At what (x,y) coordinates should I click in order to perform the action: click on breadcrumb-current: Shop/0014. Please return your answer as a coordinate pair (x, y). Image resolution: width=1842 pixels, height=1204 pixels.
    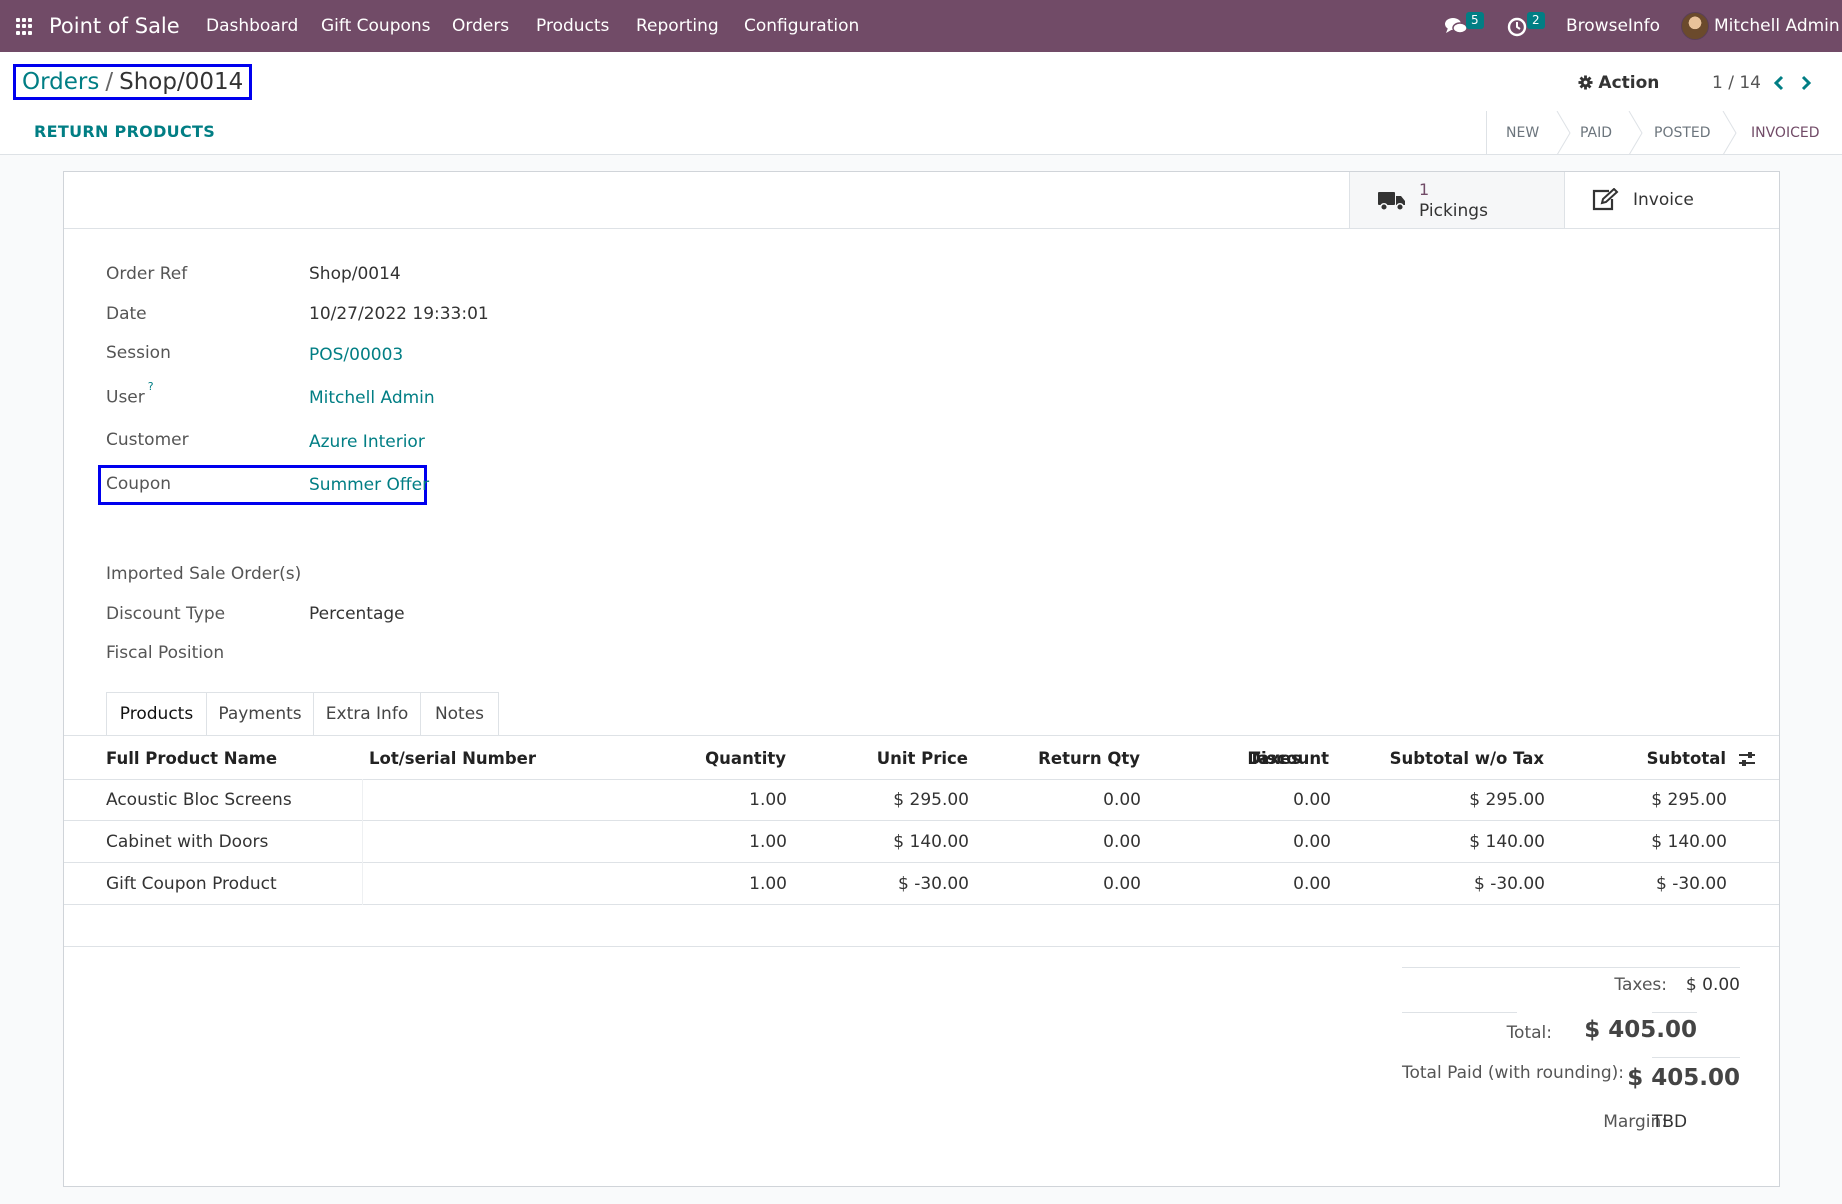
    Looking at the image, I should click on (181, 82).